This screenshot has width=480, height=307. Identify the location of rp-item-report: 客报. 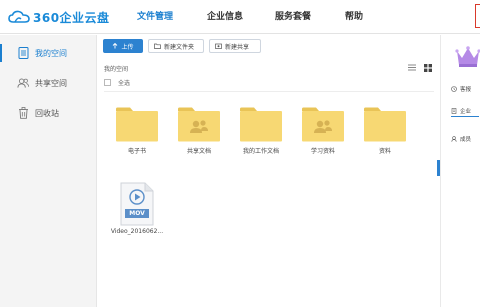
(461, 89).